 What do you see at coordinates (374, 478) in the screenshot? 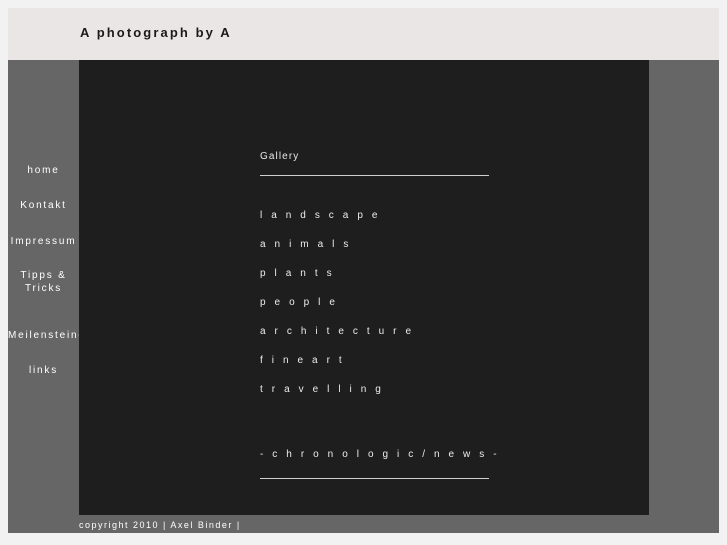
I see `footer-divider` at bounding box center [374, 478].